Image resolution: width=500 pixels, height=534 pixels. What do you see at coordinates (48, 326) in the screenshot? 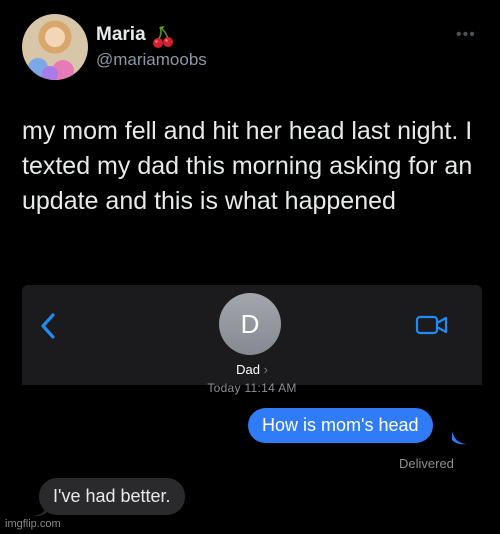
I see `back-chevron-icon` at bounding box center [48, 326].